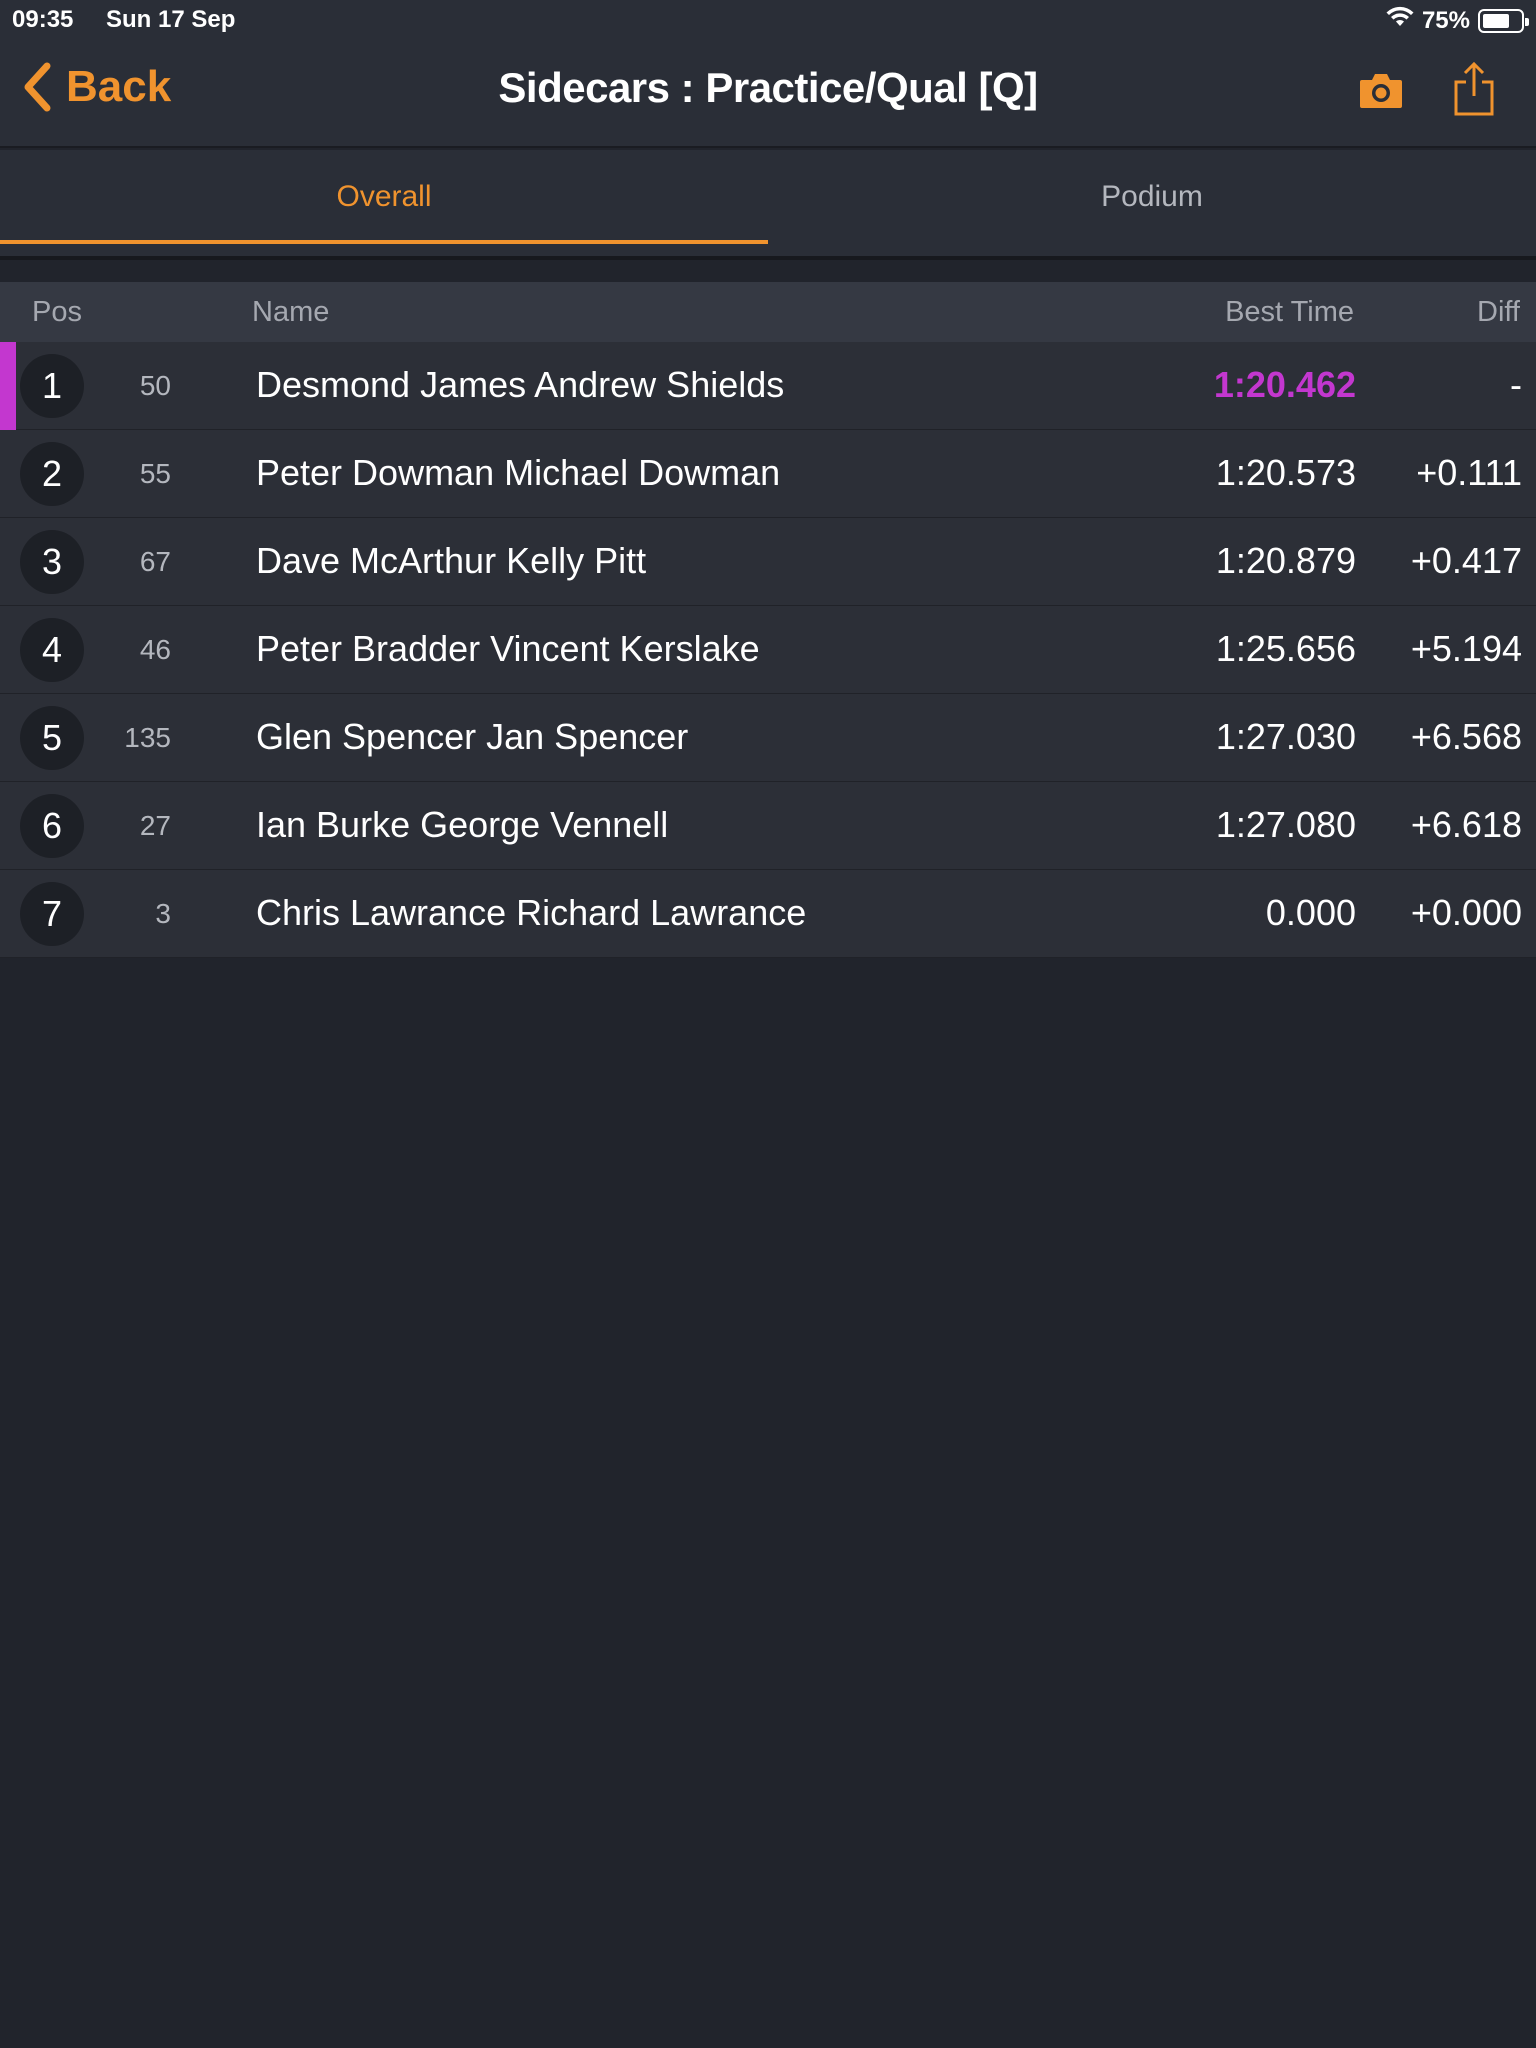 The height and width of the screenshot is (2048, 1536). Describe the element at coordinates (768, 87) in the screenshot. I see `page-title: Sidecars : Practice/Qual [Q]` at that location.